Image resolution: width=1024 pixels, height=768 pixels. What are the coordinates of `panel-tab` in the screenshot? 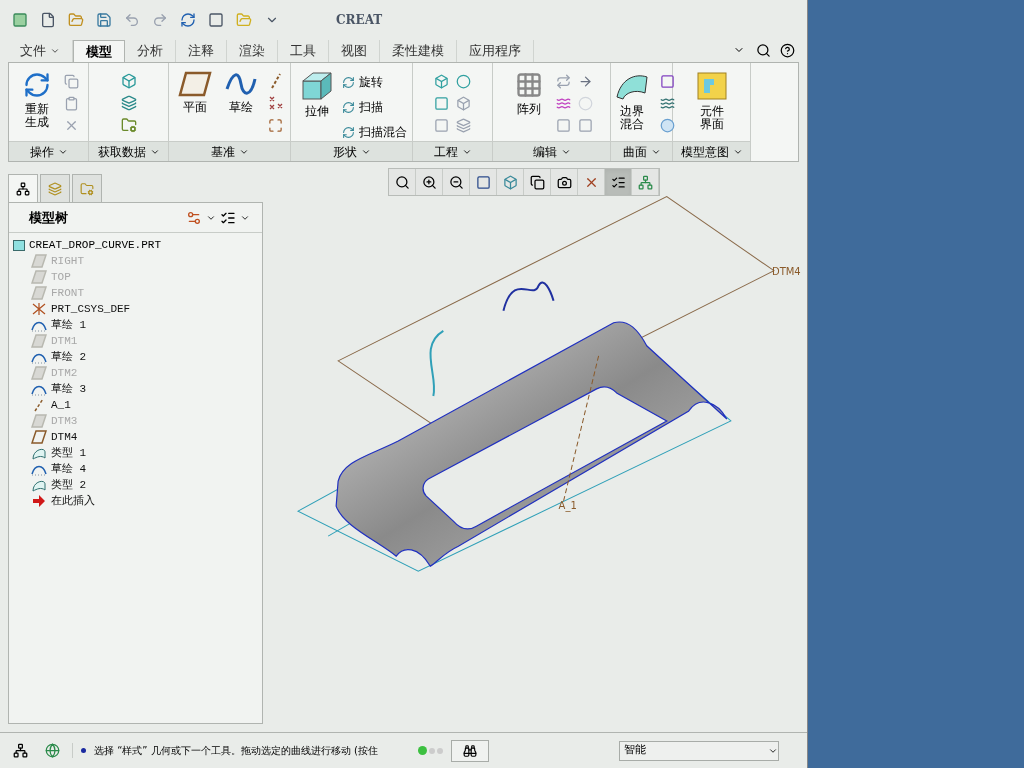 It's located at (23, 188).